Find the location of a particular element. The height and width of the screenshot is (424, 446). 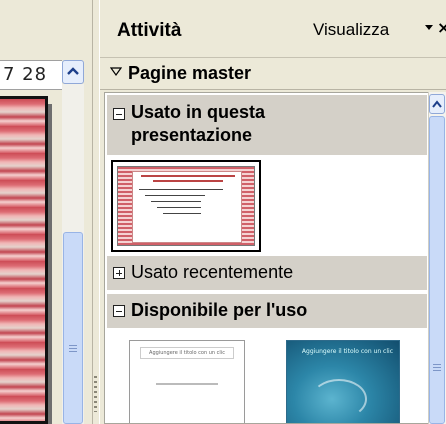

group-used-in-presentation: Usato in questa presentazione is located at coordinates (267, 125).